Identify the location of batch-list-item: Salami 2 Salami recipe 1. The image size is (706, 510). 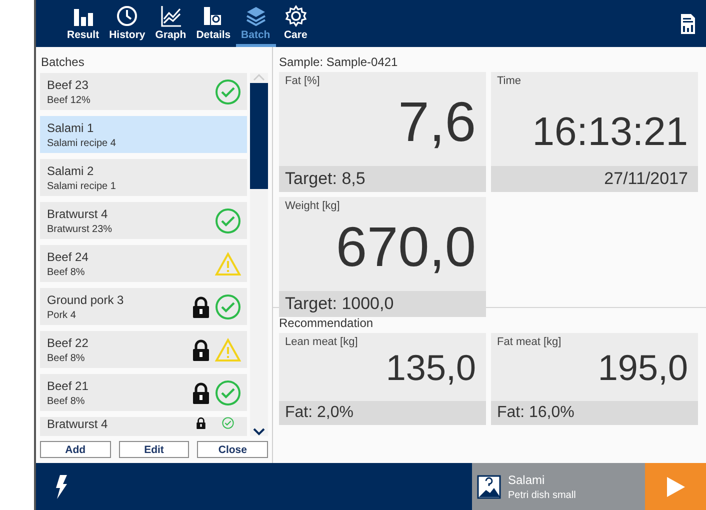
(143, 177).